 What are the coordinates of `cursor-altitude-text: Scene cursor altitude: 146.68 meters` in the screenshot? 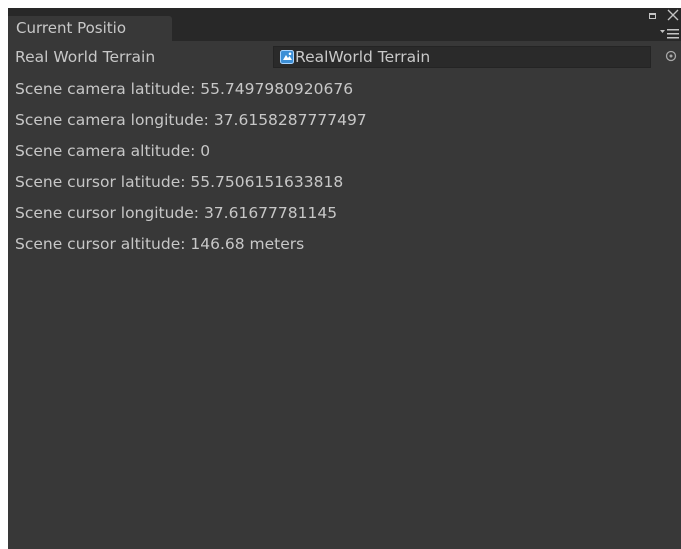 It's located at (160, 244).